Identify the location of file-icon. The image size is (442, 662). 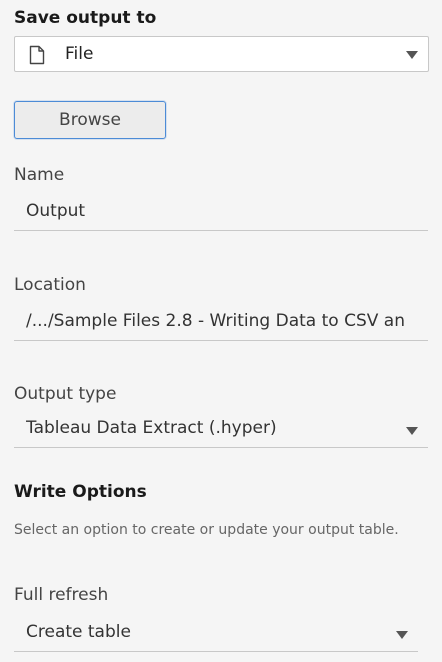
(37, 55).